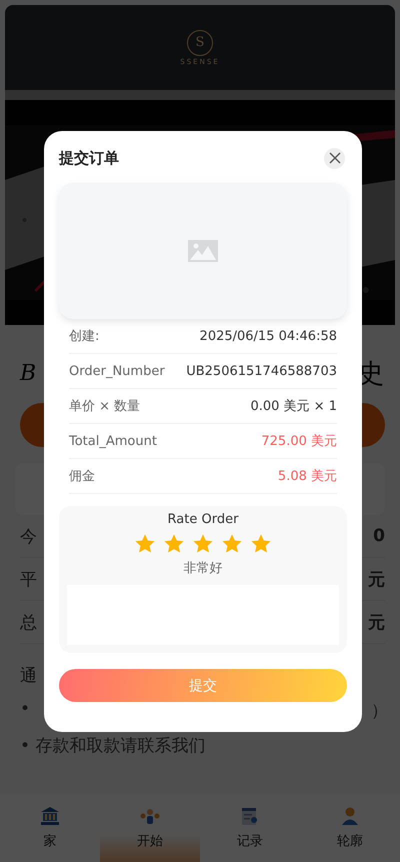  I want to click on rating-verdict: 非常好, so click(203, 568).